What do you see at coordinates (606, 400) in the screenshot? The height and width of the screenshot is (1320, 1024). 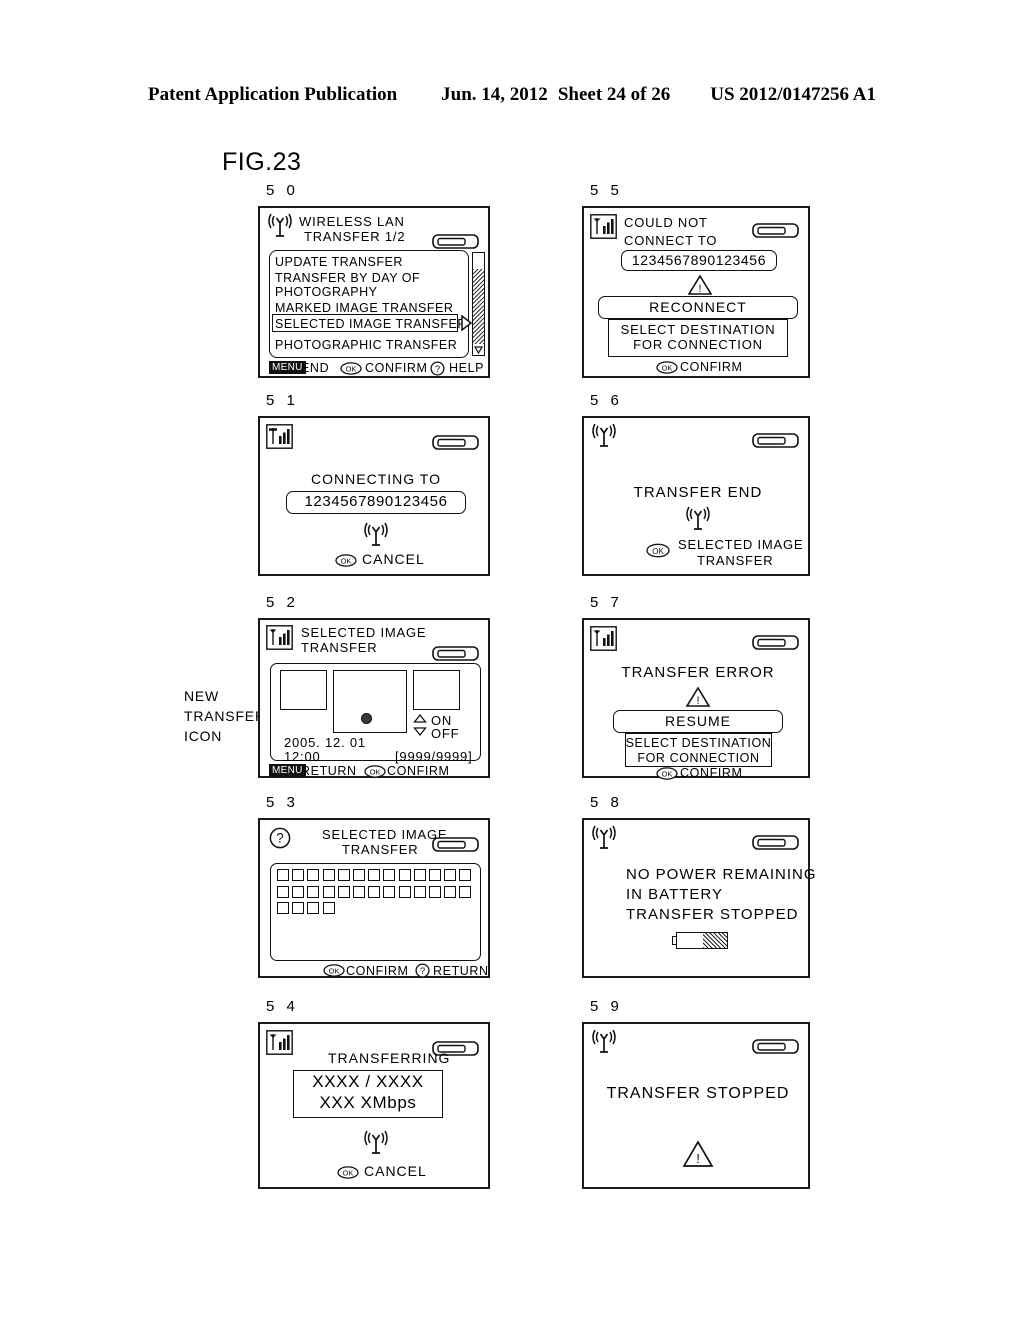 I see `panel-number-56: 5 6` at bounding box center [606, 400].